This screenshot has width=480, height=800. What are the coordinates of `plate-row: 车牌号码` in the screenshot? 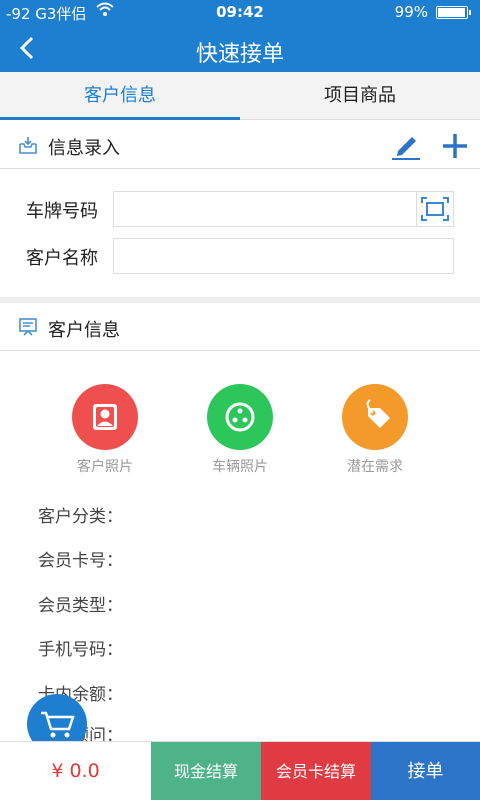 It's located at (240, 209).